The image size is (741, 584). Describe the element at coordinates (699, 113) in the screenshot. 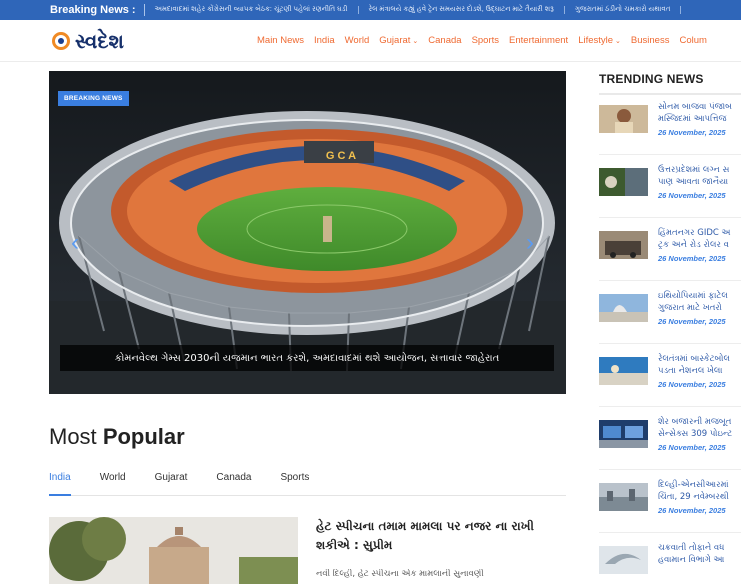

I see `trending-title: સોનમ બાજવા પંજાબ મસ્જિદમાં આપત્તિજ` at that location.